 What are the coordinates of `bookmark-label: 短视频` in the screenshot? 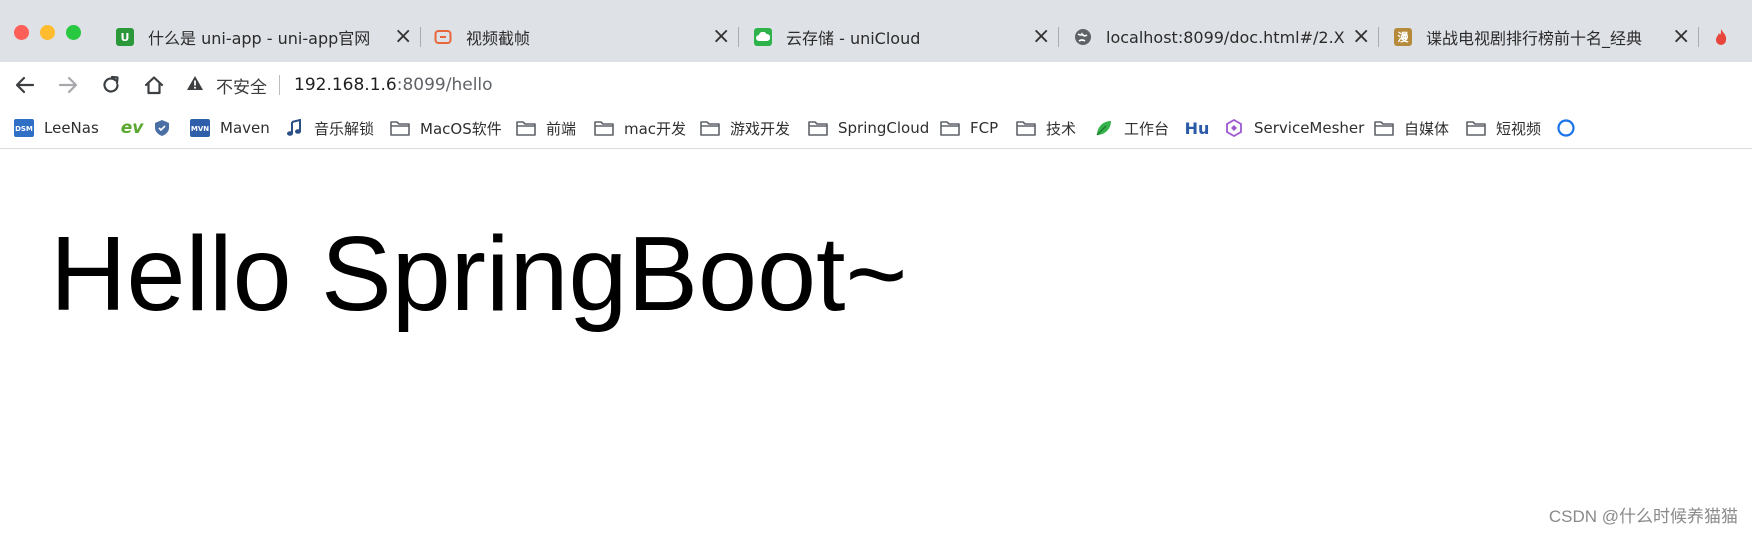 It's located at (1519, 128).